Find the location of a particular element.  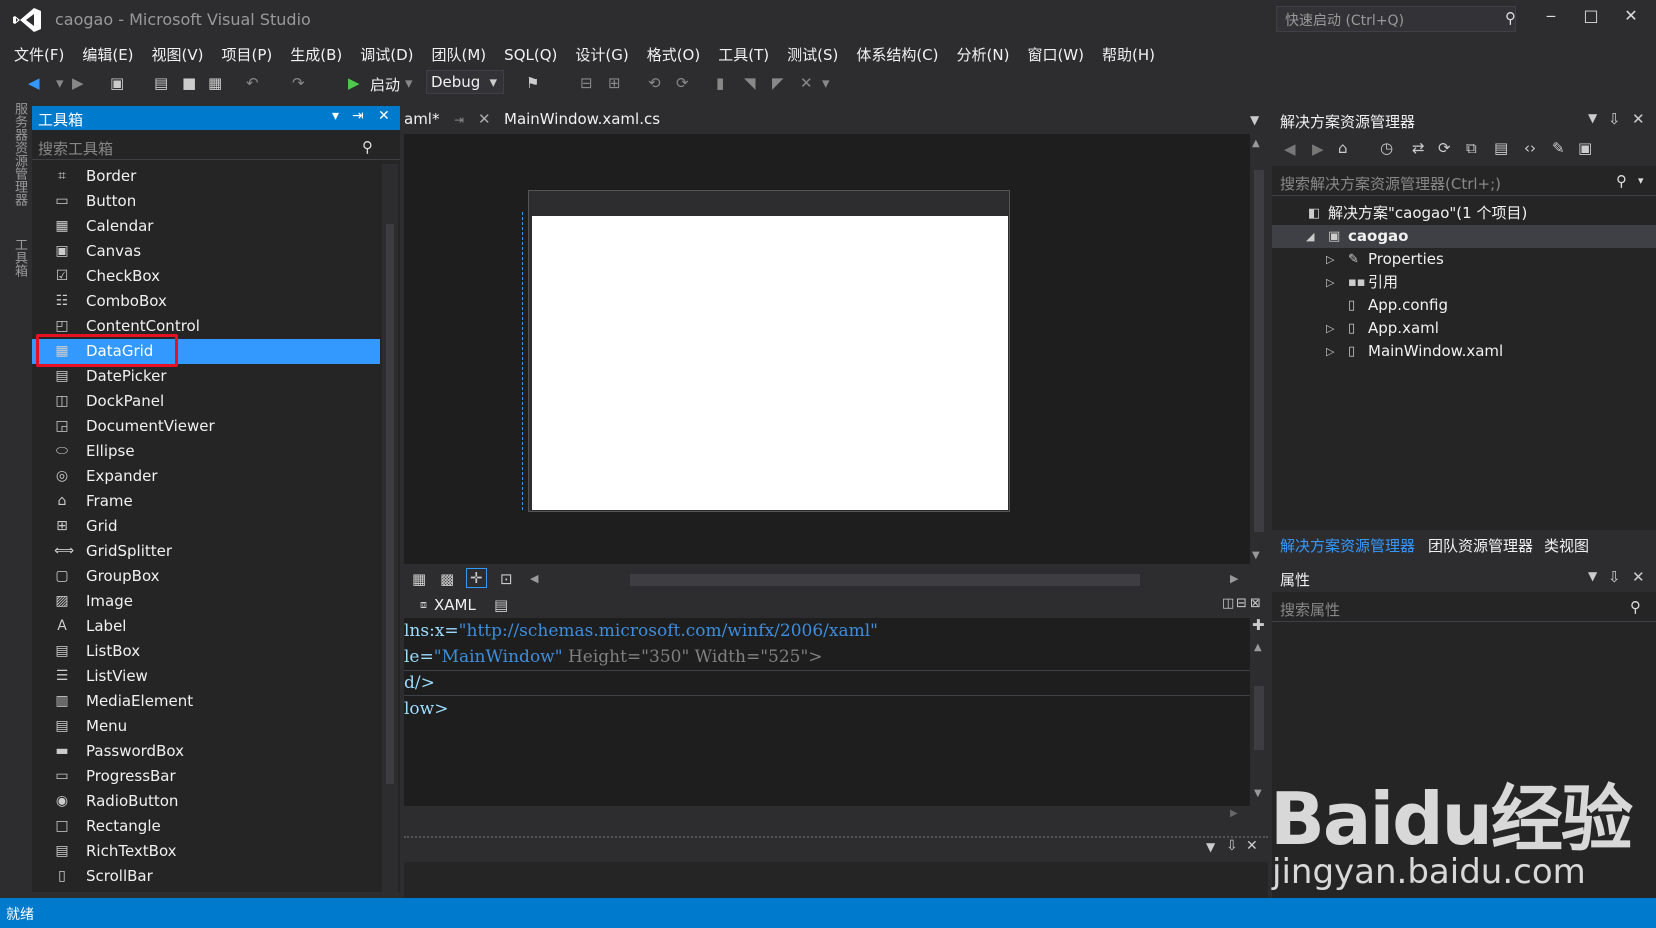

menu-debug: 调试(D) is located at coordinates (386, 54).